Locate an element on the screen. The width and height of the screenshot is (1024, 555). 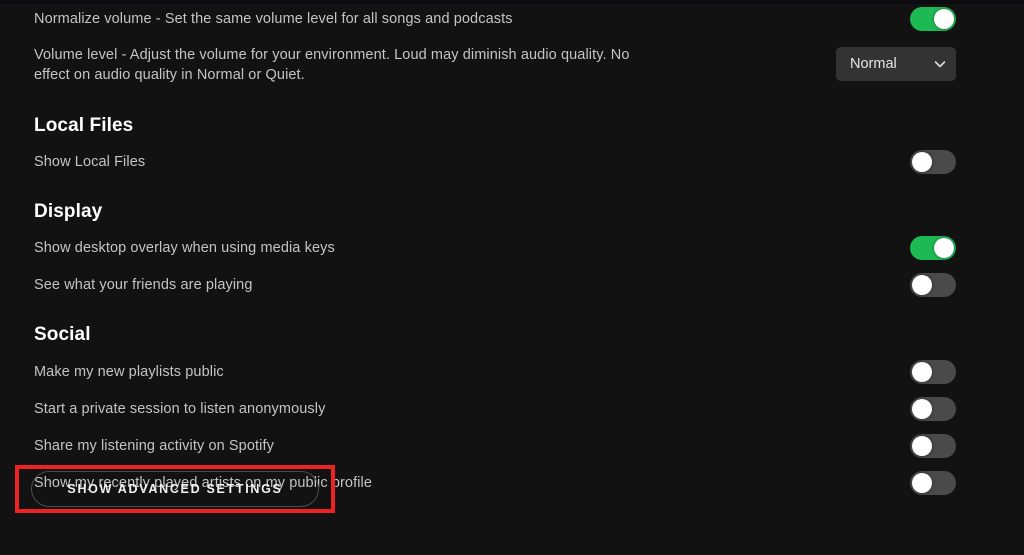
volume-level-selected-value: Normal is located at coordinates (873, 64).